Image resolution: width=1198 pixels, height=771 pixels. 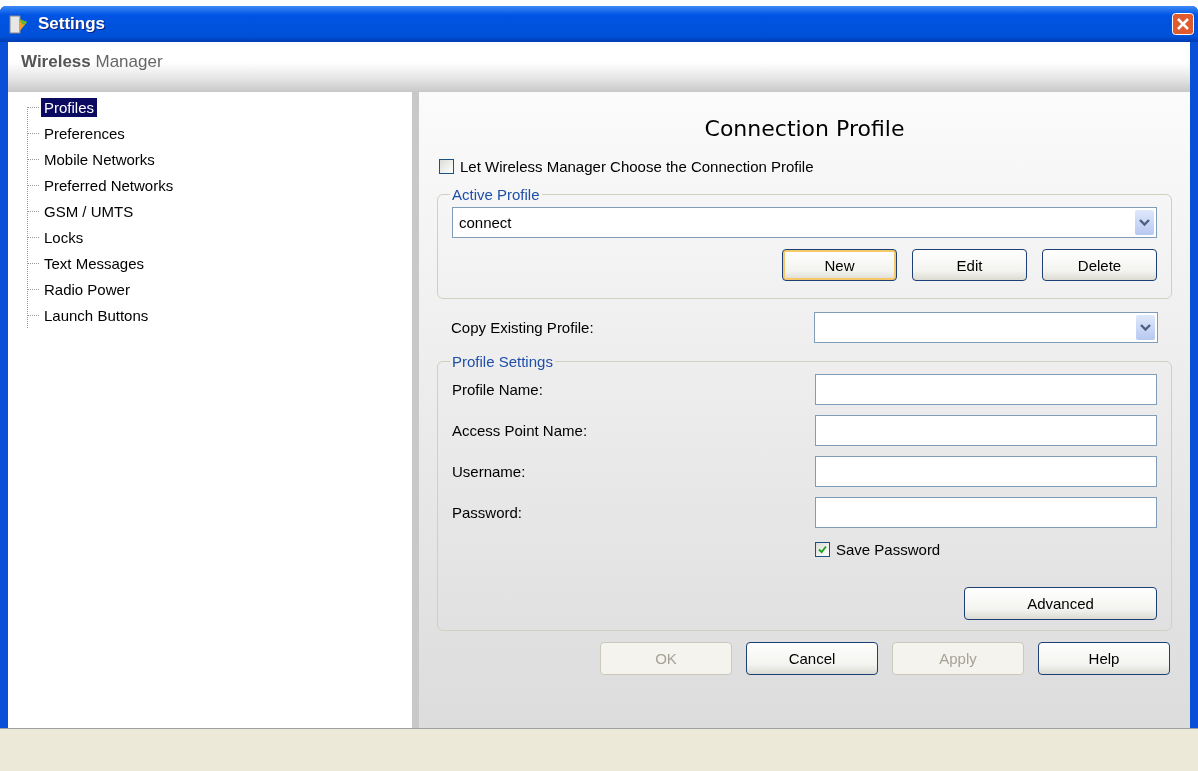 What do you see at coordinates (1060, 603) in the screenshot?
I see `advanced-button: Advanced` at bounding box center [1060, 603].